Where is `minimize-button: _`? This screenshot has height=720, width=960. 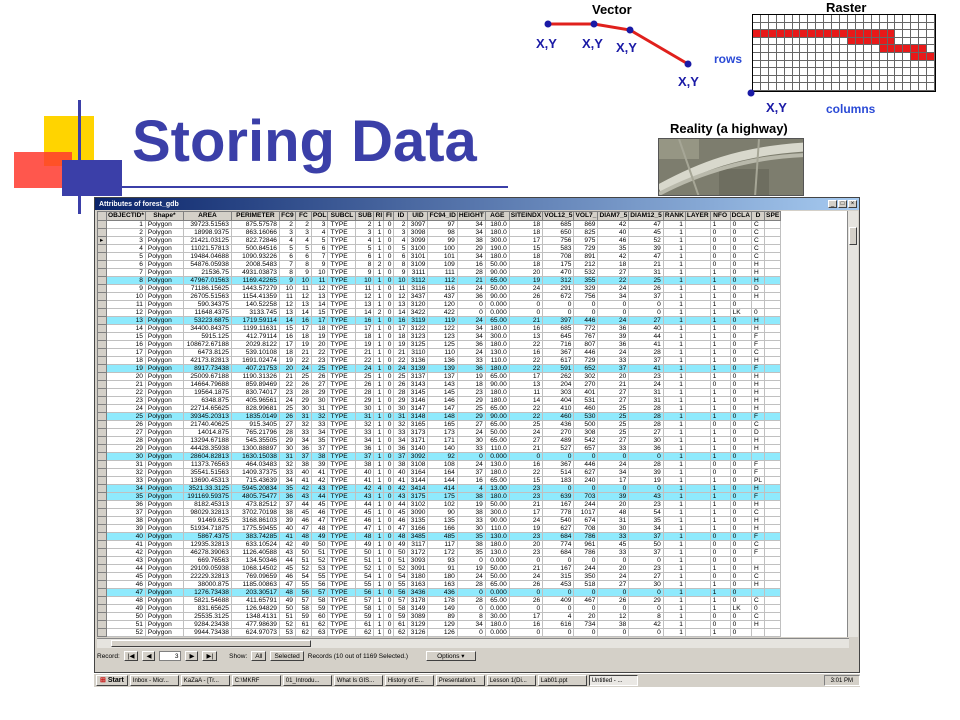 minimize-button: _ is located at coordinates (832, 204).